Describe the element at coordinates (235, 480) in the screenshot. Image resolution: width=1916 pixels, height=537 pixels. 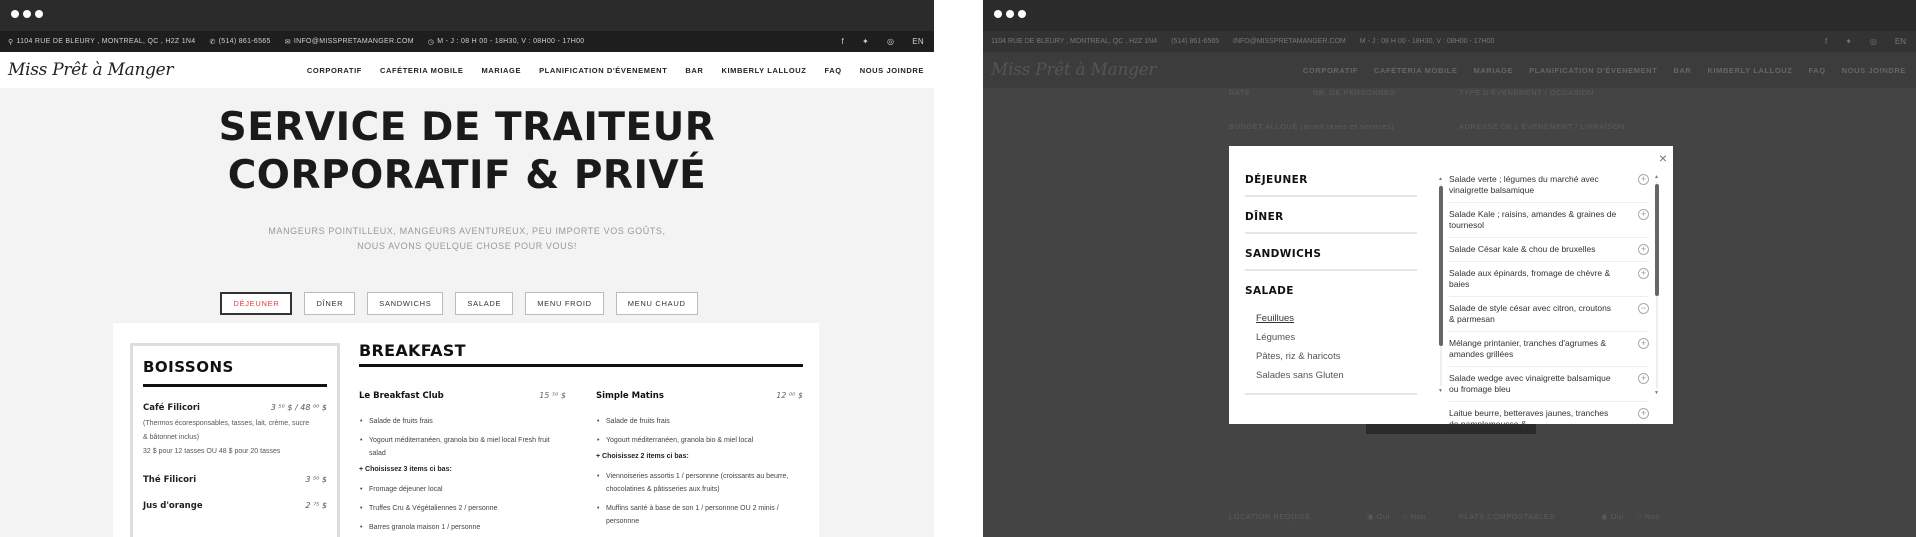
I see `beverage-item: Thé Filicori 3 ⁵⁰ $` at that location.